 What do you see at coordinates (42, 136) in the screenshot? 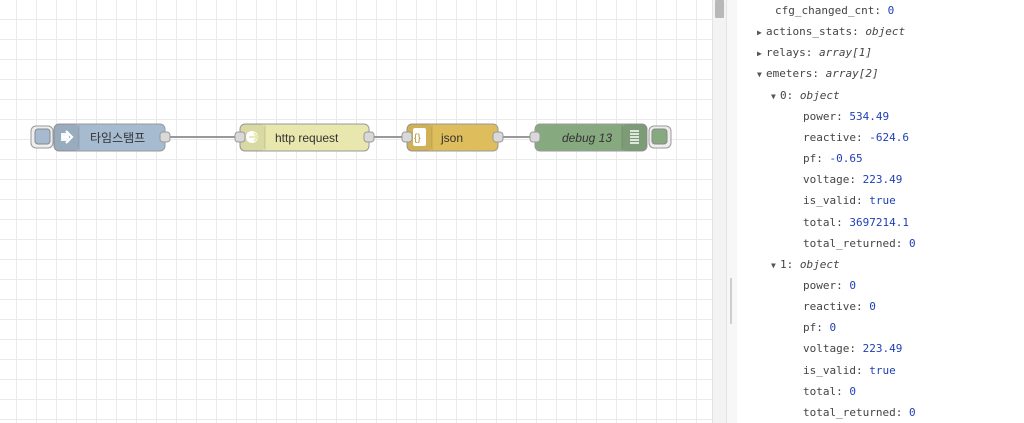
I see `inject-trigger-button` at bounding box center [42, 136].